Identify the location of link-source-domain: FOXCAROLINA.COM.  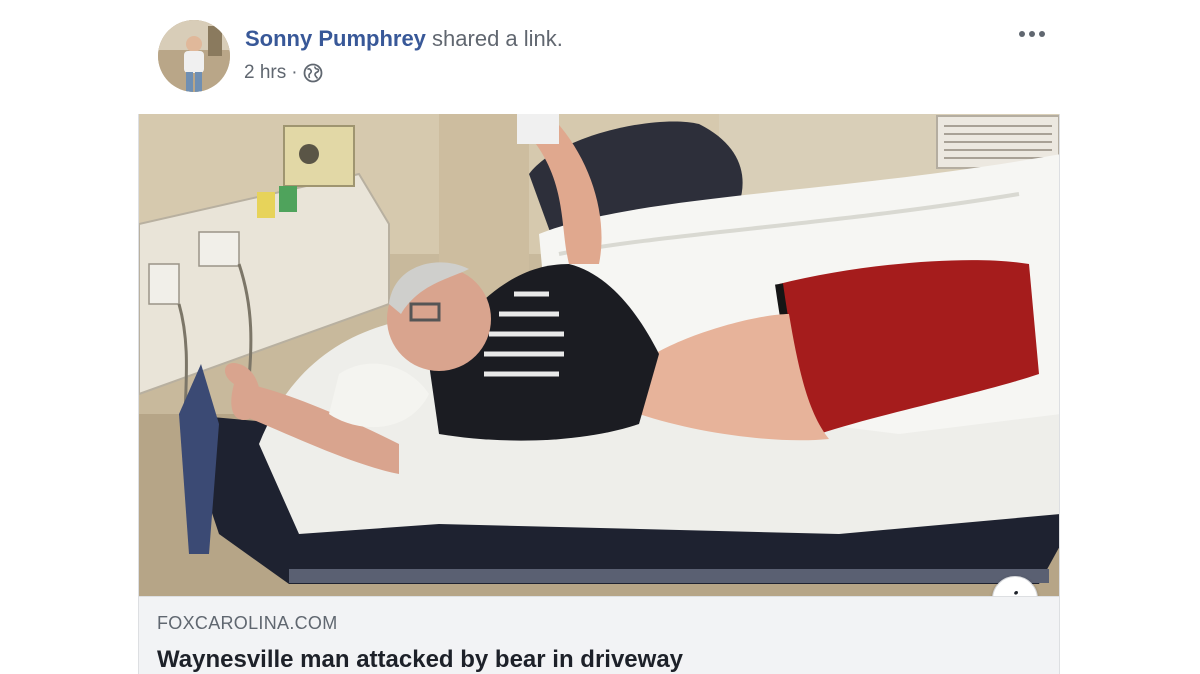
(247, 623).